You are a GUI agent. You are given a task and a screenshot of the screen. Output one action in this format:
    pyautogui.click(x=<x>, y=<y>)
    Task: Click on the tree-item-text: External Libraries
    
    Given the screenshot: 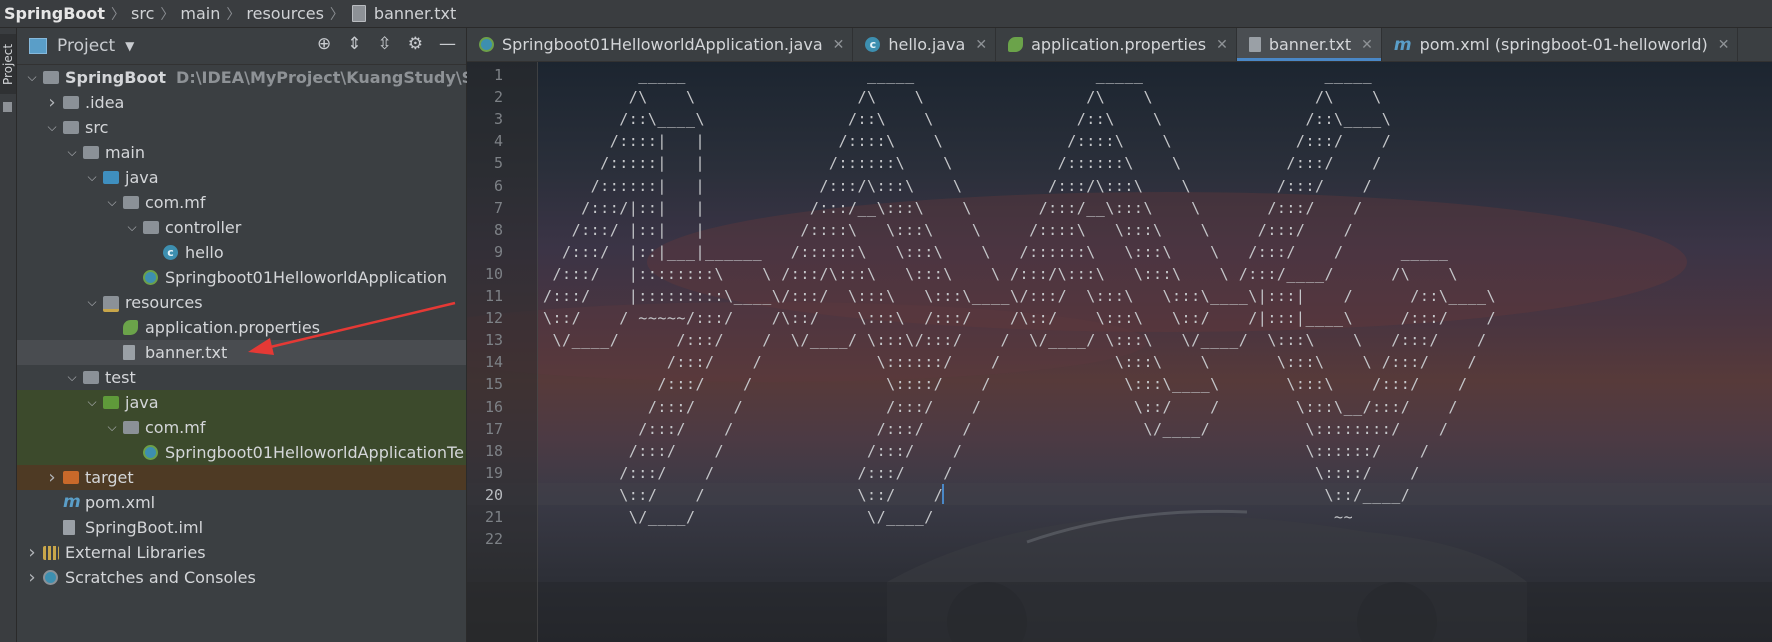 What is the action you would take?
    pyautogui.click(x=135, y=552)
    